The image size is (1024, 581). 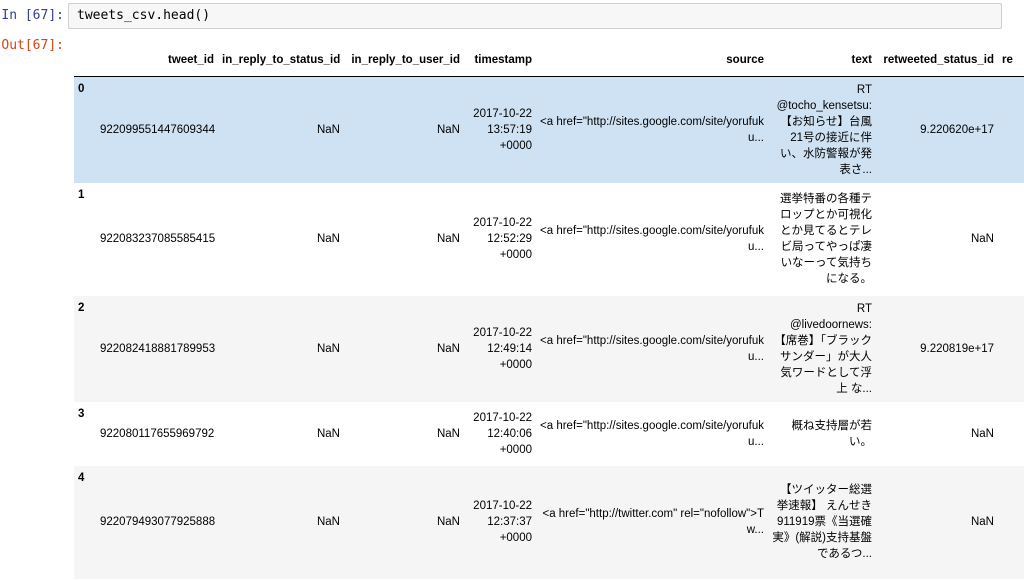 What do you see at coordinates (832, 433) in the screenshot?
I see `cell-text: 概ね支持層が若い。` at bounding box center [832, 433].